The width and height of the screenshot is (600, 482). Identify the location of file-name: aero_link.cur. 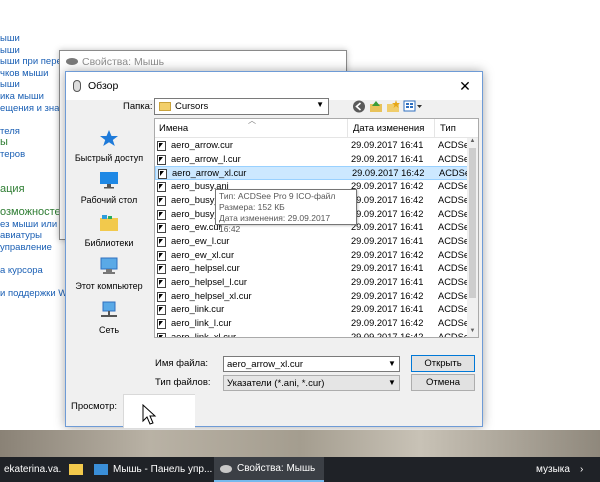
(198, 309).